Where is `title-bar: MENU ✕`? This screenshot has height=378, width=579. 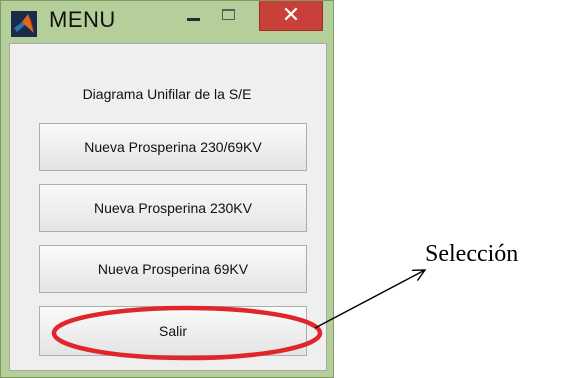
title-bar: MENU ✕ is located at coordinates (168, 22).